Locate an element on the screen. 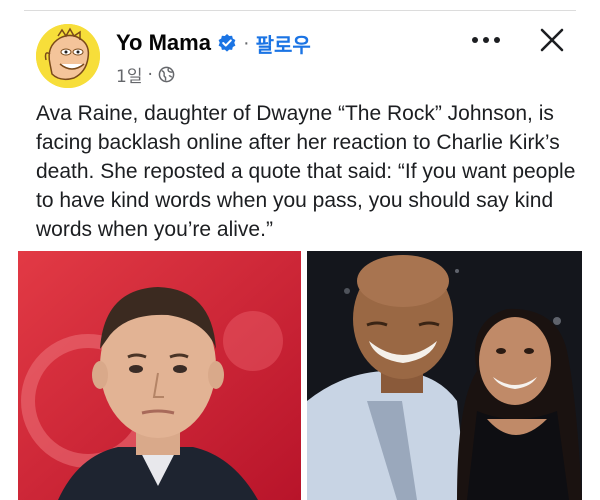  author-avatar is located at coordinates (68, 56).